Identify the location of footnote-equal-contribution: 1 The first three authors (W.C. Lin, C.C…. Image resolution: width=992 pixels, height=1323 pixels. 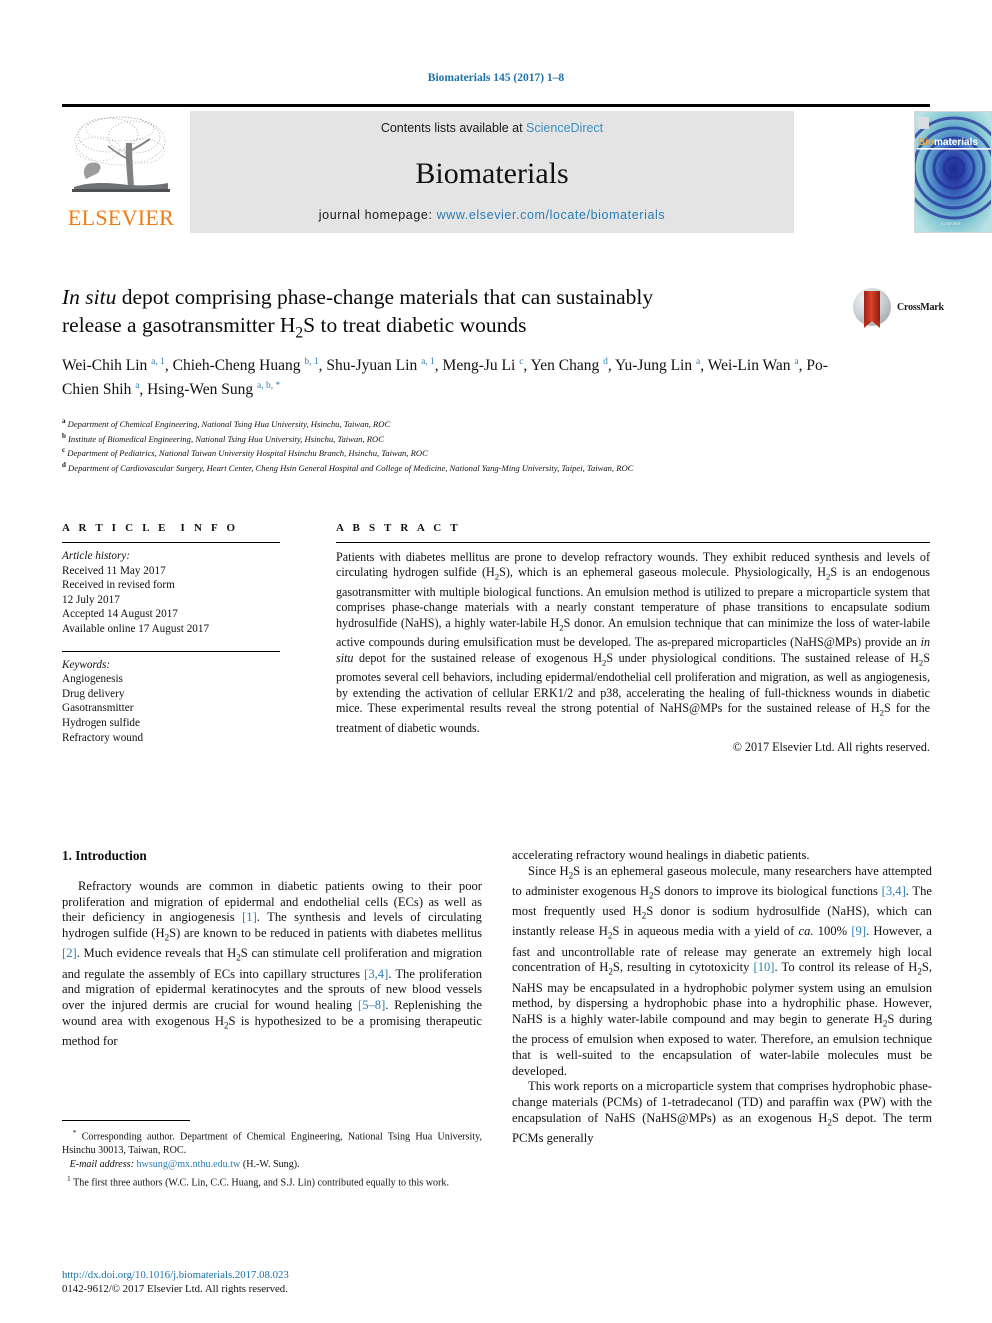
(258, 1181).